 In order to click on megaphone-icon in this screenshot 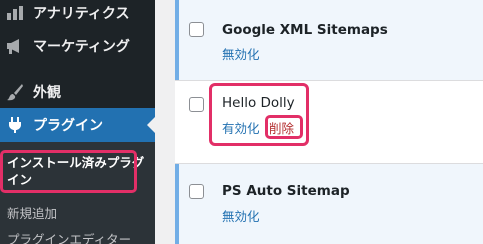, I will do `click(15, 46)`.